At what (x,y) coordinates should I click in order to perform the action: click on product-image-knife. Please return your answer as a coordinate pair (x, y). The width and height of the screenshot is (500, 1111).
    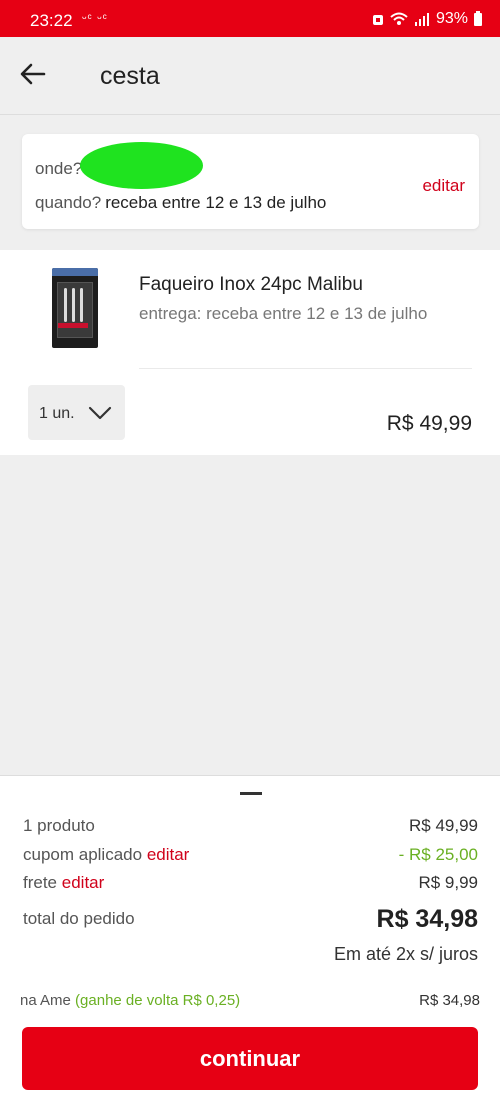
    Looking at the image, I should click on (65, 305).